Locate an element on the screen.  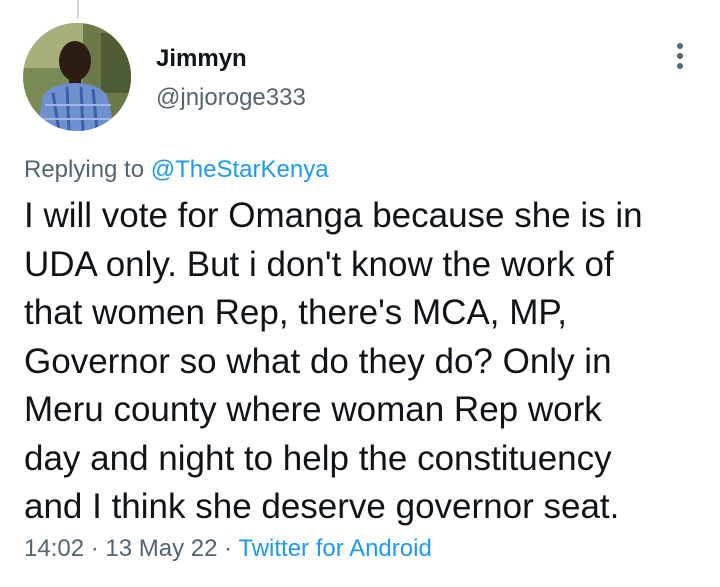
more-vertical-icon is located at coordinates (680, 56).